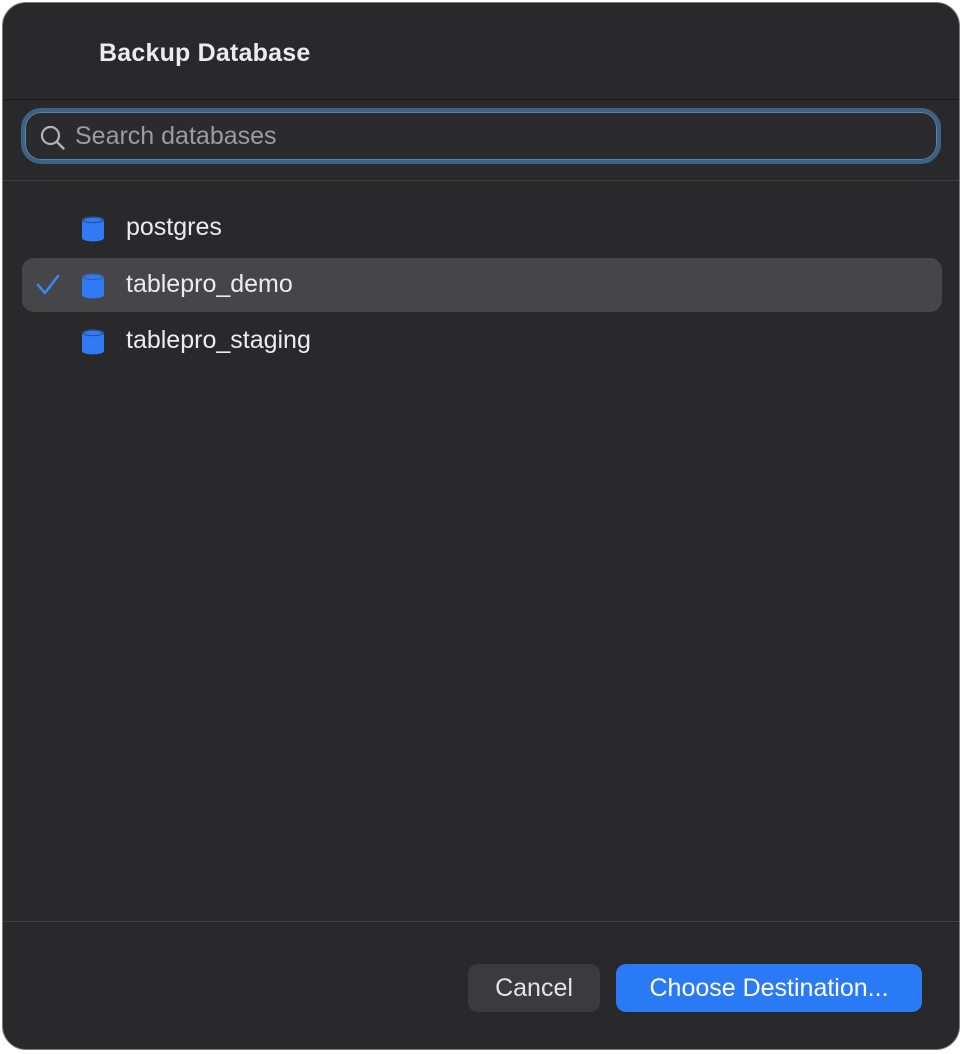  What do you see at coordinates (482, 228) in the screenshot?
I see `database-row-postgres: postgres` at bounding box center [482, 228].